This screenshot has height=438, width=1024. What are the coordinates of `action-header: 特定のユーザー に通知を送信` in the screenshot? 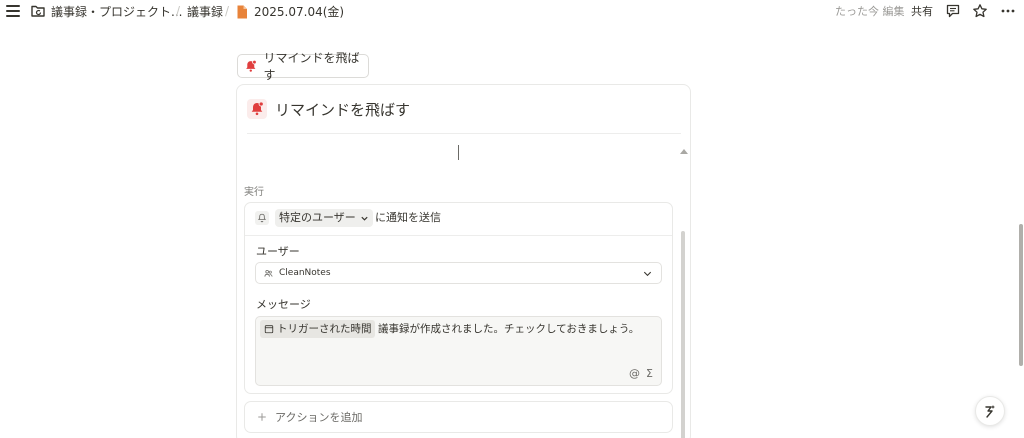 It's located at (458, 219).